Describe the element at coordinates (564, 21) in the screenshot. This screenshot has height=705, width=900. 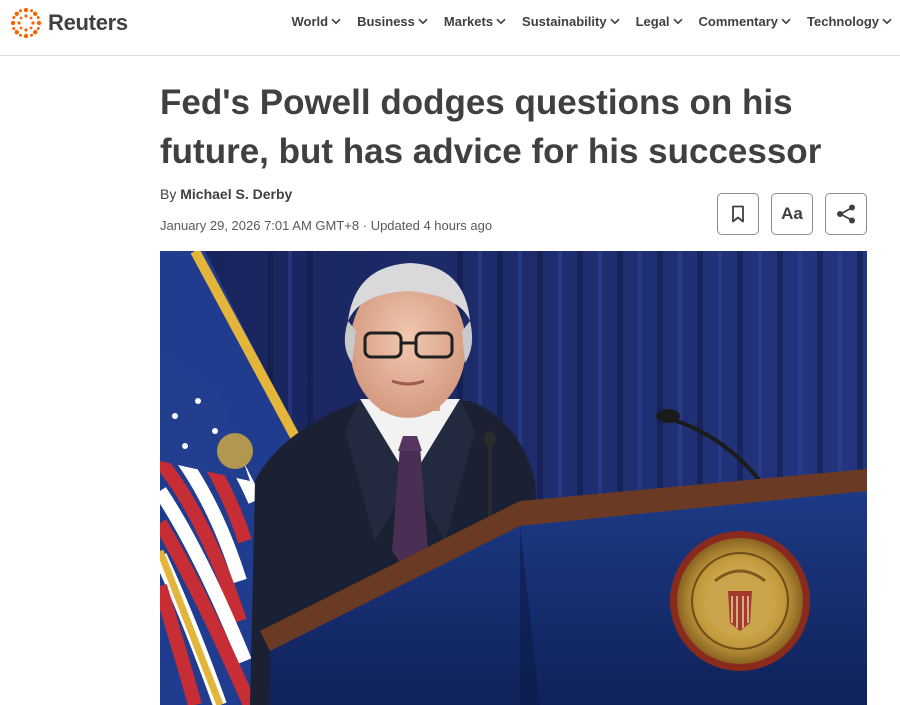
I see `nav-label: Sustainability` at that location.